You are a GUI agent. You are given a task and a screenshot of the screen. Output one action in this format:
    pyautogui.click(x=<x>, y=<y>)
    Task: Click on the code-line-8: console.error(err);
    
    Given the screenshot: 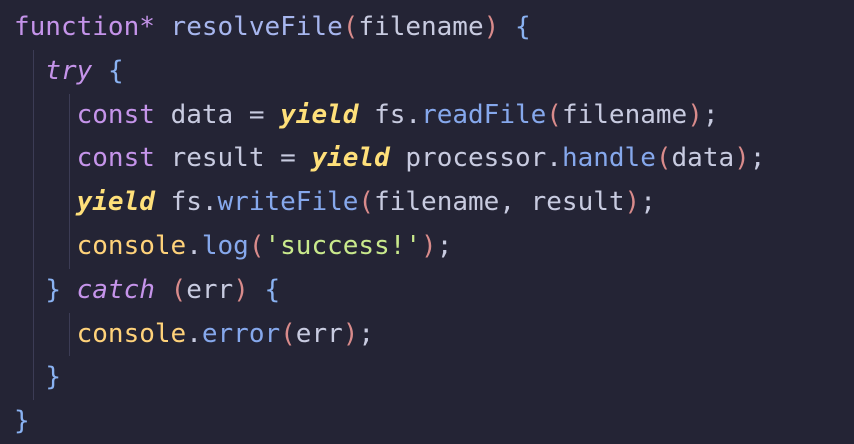 What is the action you would take?
    pyautogui.click(x=434, y=334)
    